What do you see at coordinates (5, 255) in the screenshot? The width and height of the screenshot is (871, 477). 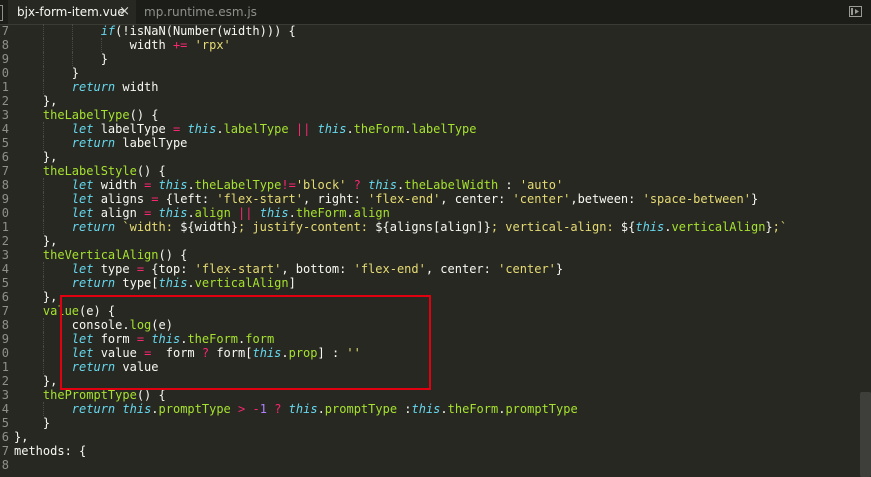 I see `line-number: 3` at bounding box center [5, 255].